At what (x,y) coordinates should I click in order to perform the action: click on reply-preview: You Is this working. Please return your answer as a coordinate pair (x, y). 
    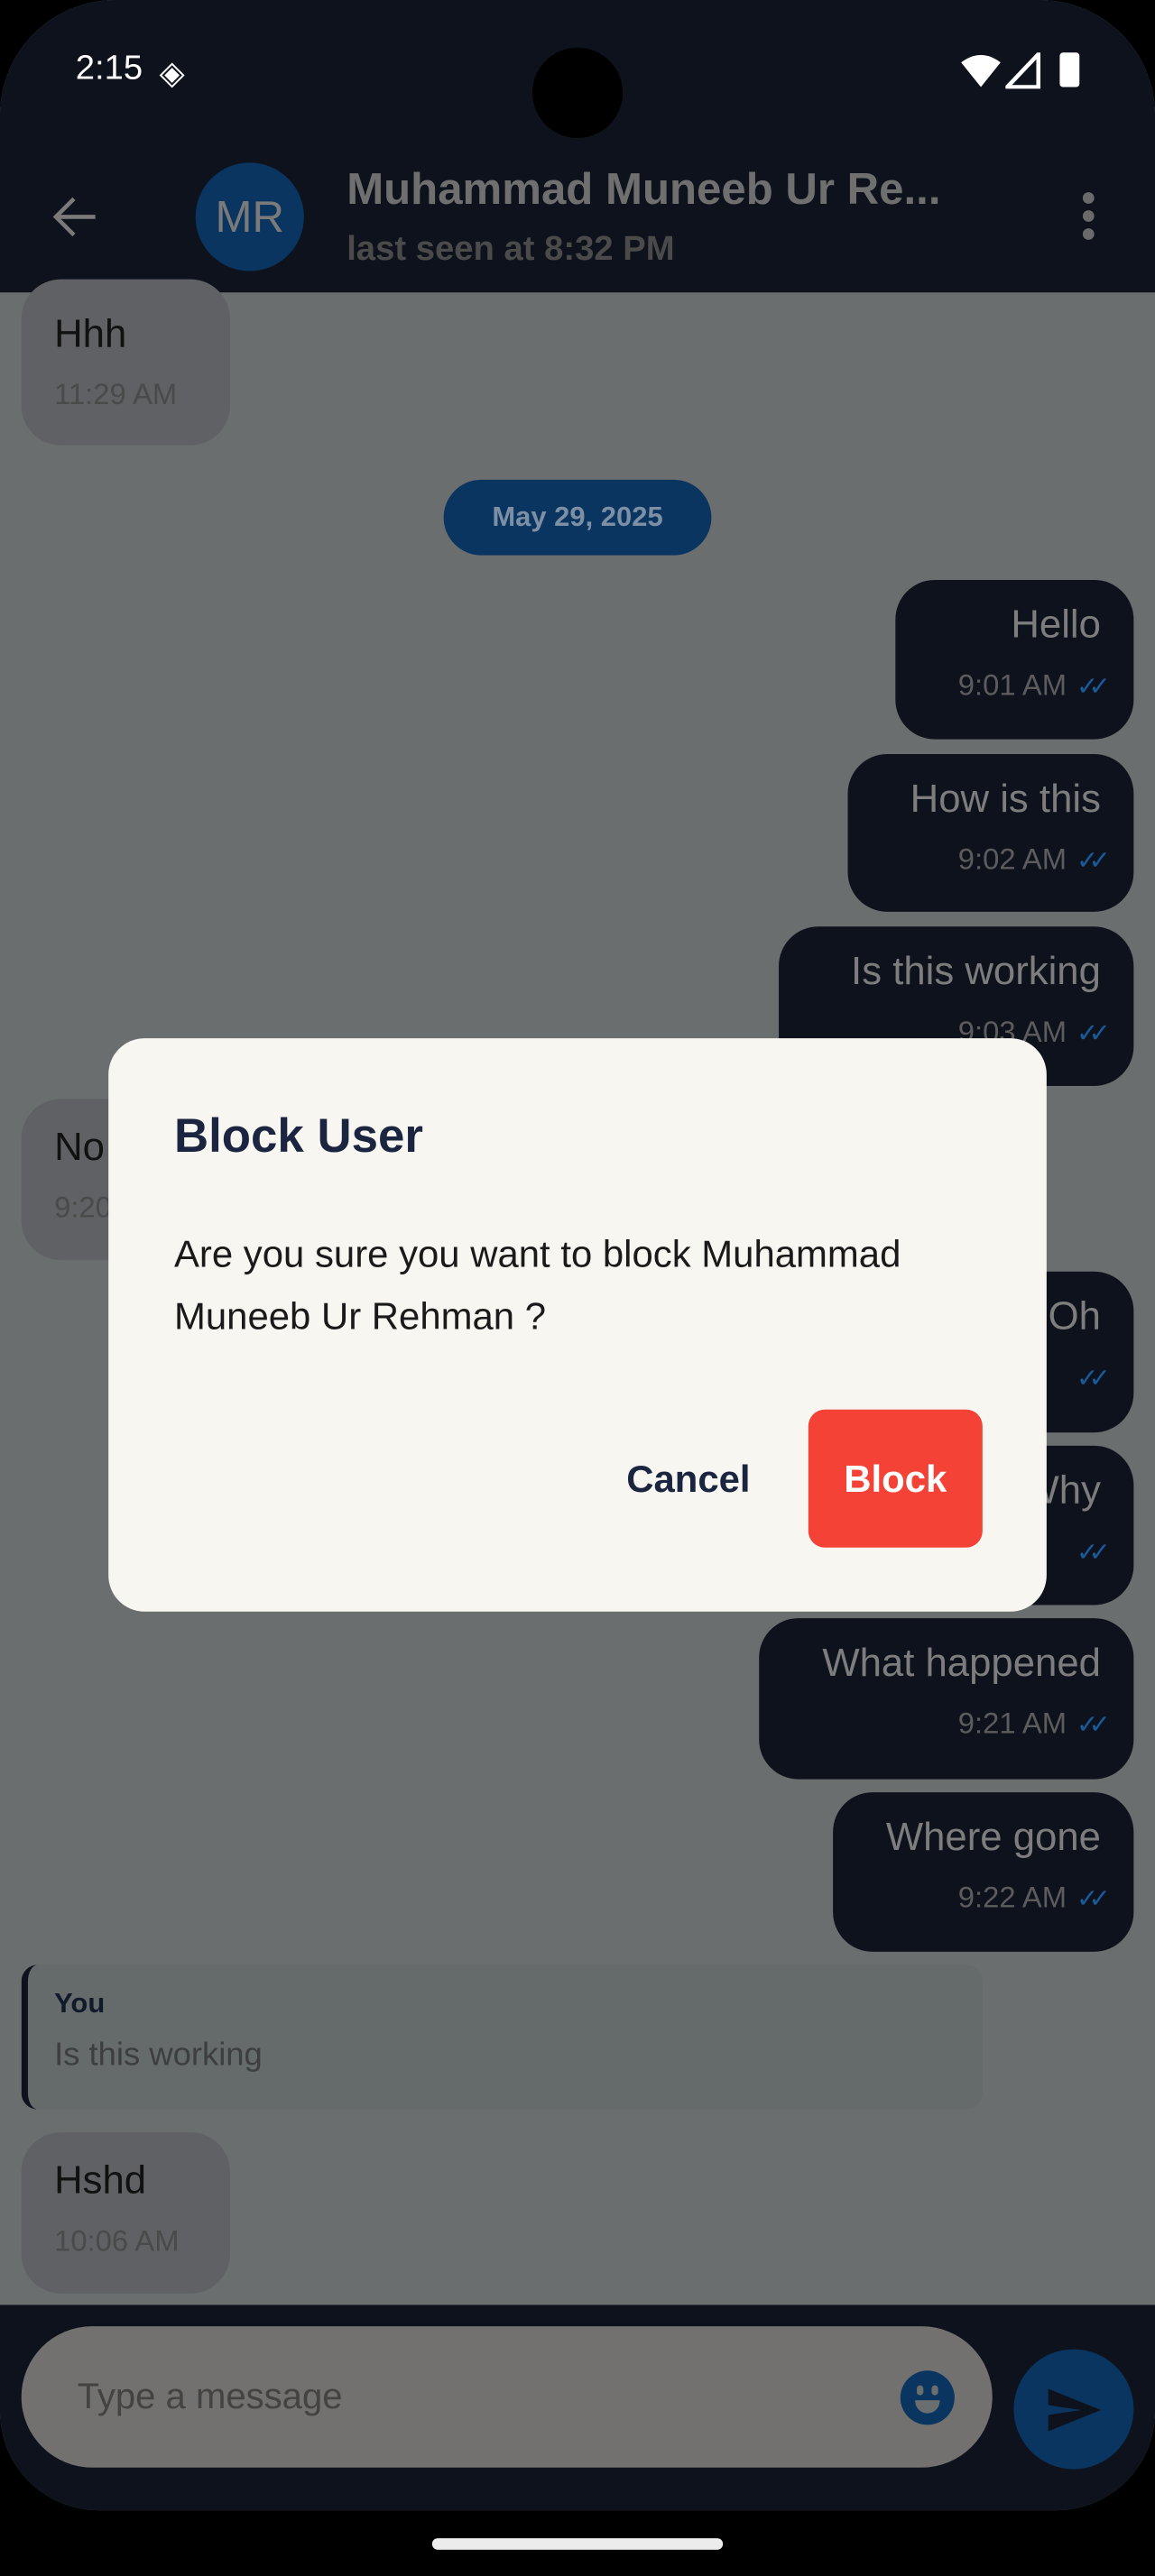
    Looking at the image, I should click on (502, 2037).